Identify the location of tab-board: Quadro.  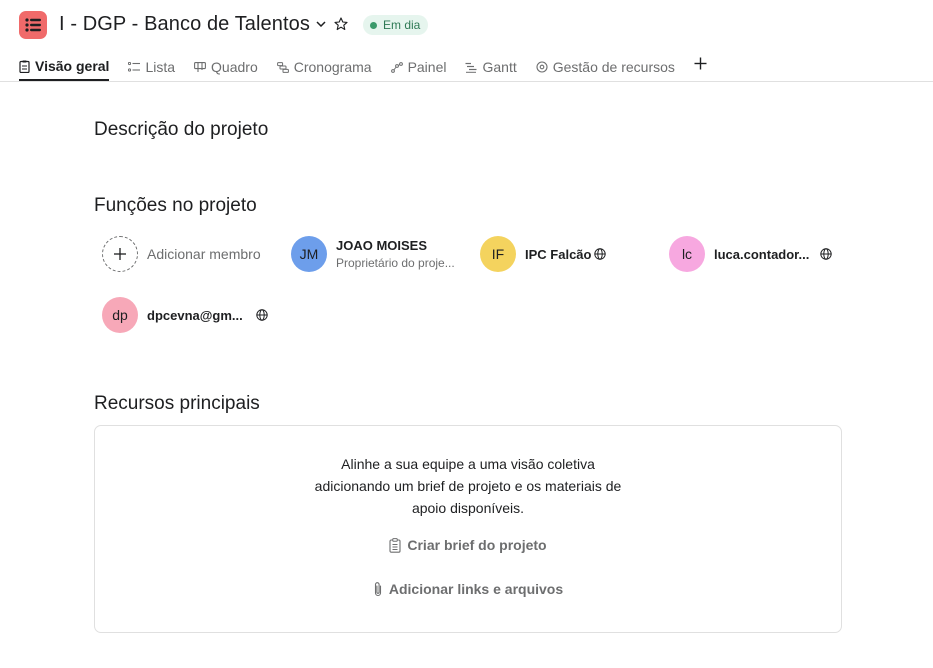
(226, 65).